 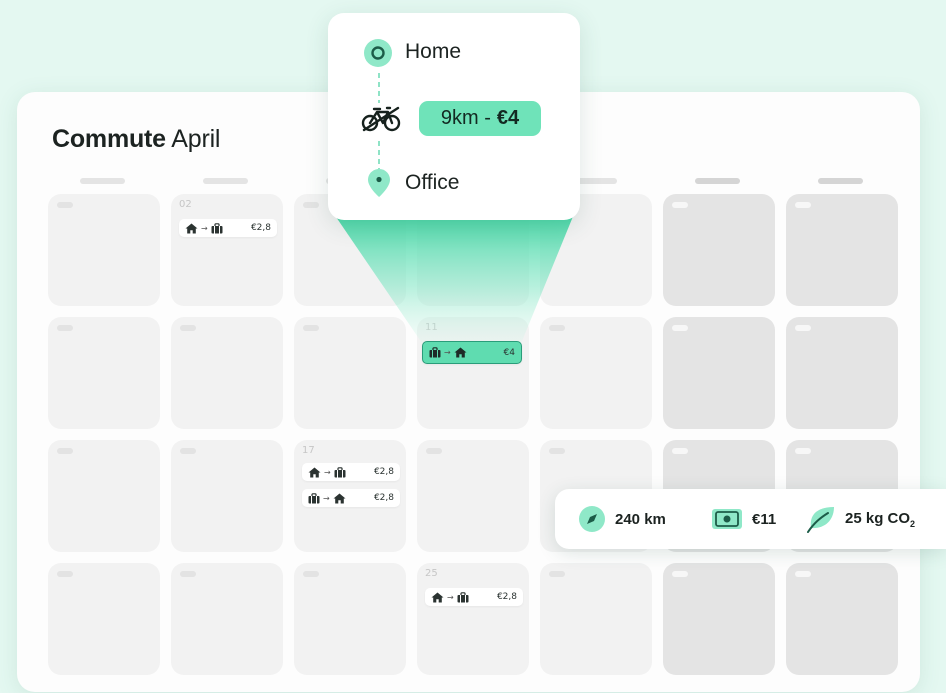 What do you see at coordinates (509, 352) in the screenshot?
I see `trip-cost: €4` at bounding box center [509, 352].